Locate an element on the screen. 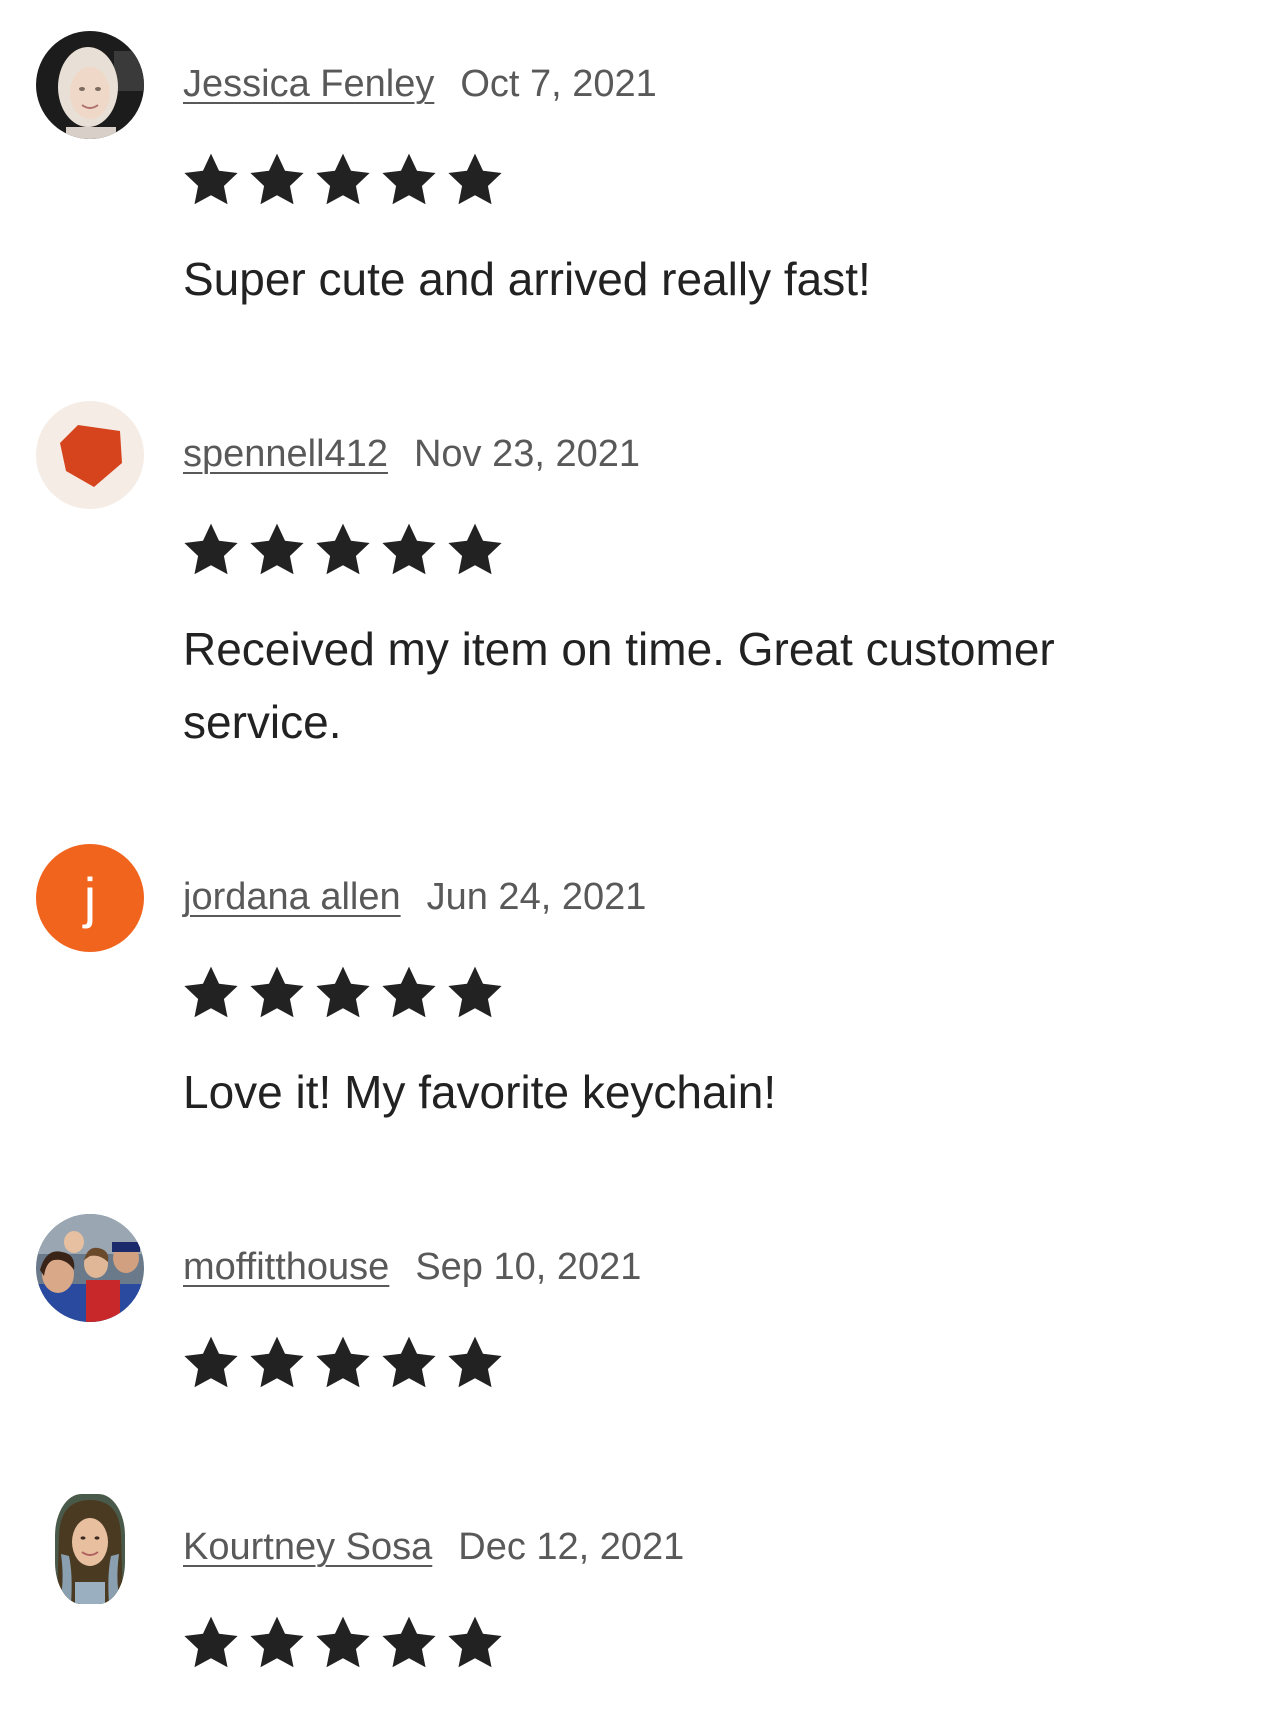  review-meta: spennell412 Nov 23, 2021 is located at coordinates (411, 454).